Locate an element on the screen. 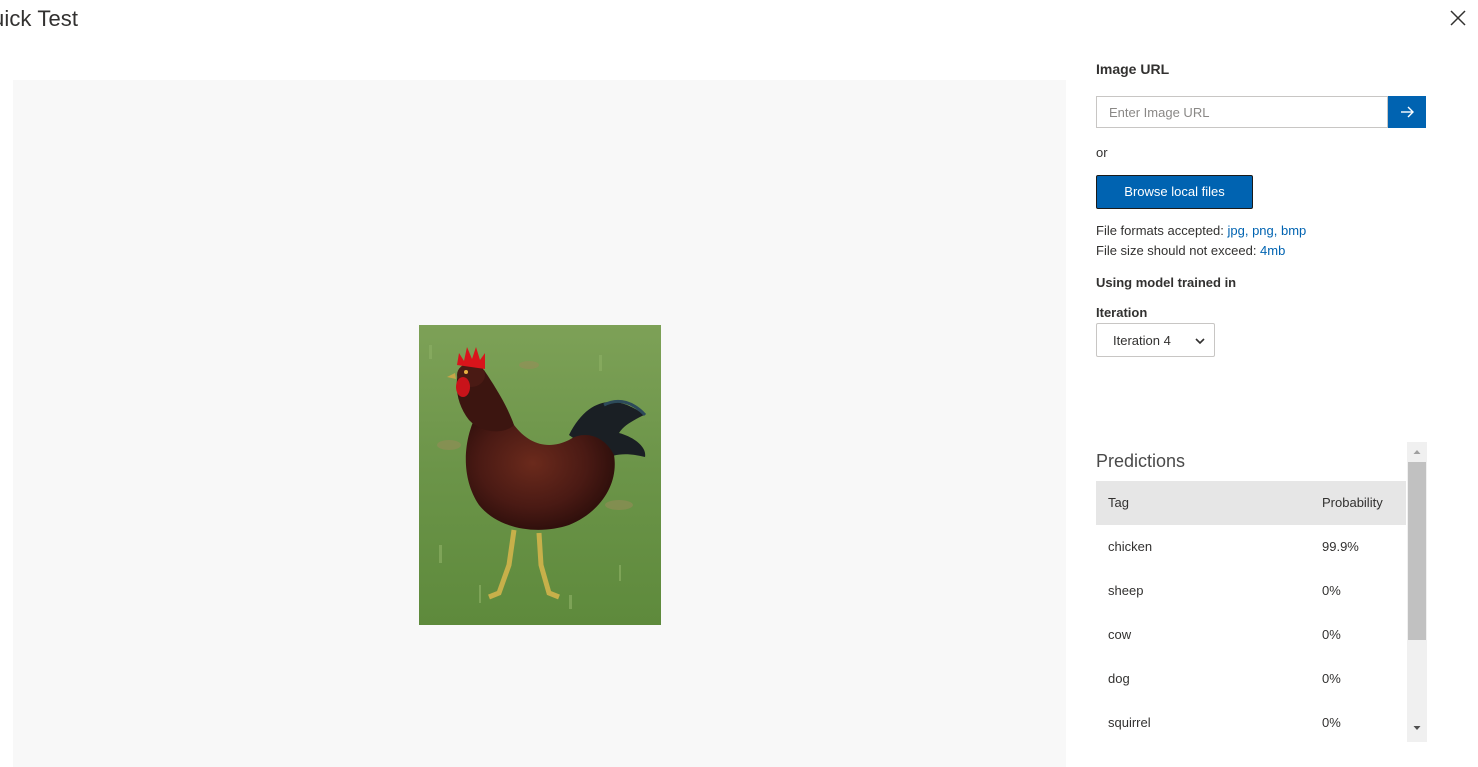 The image size is (1478, 767). predictions-scrollbar is located at coordinates (1417, 592).